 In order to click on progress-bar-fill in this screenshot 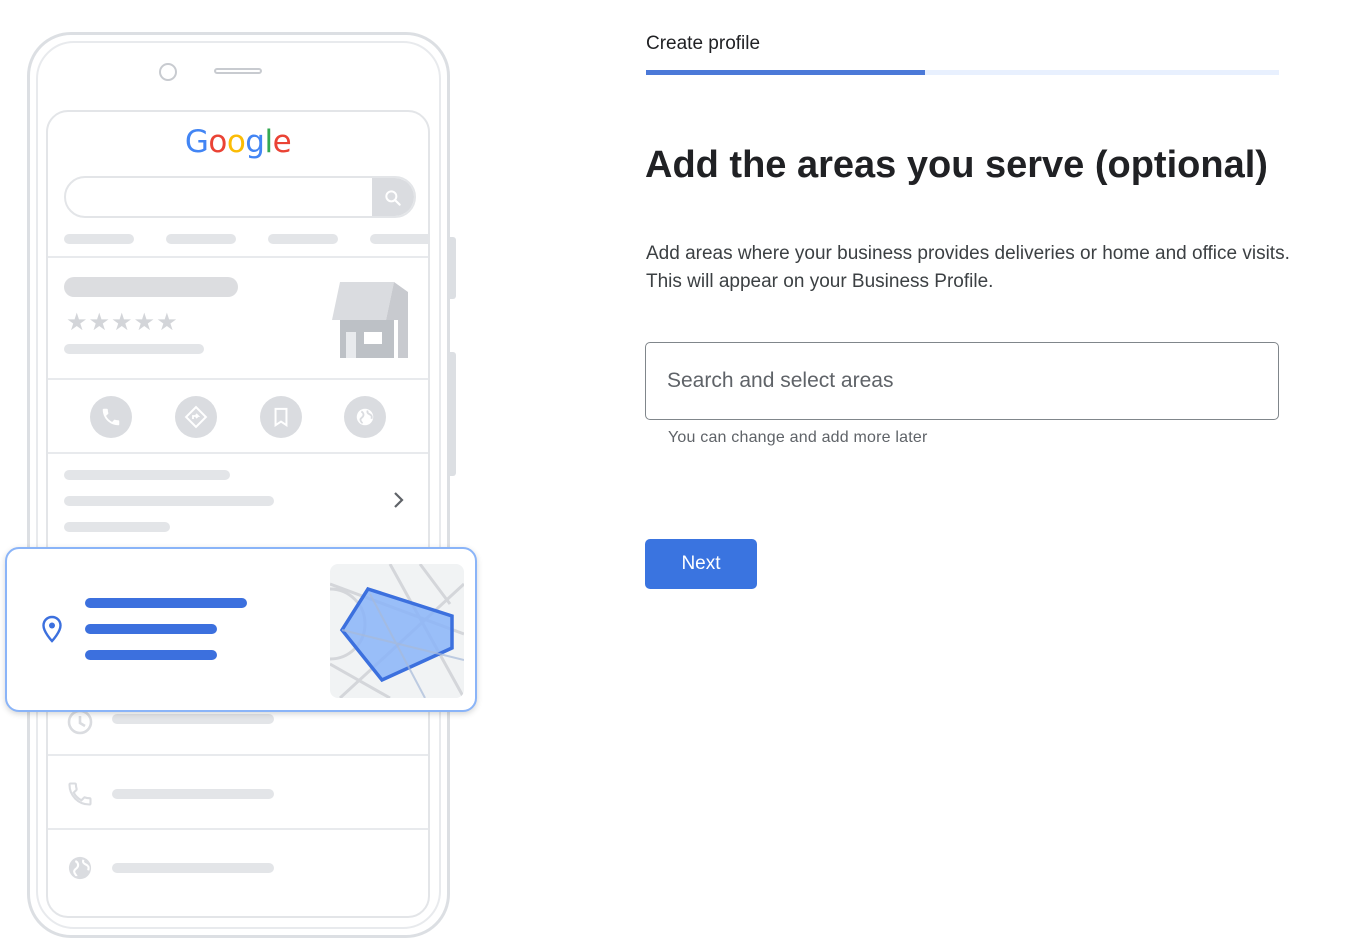, I will do `click(785, 72)`.